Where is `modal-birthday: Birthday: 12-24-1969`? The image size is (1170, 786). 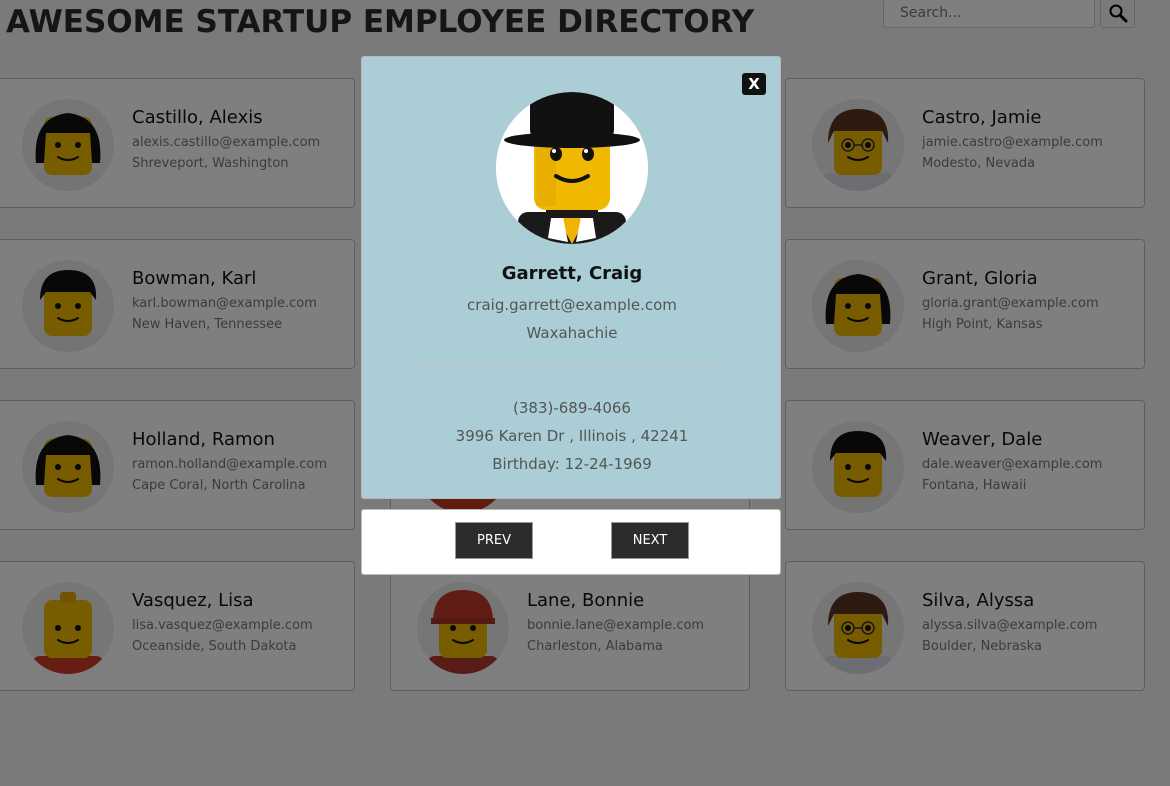
modal-birthday: Birthday: 12-24-1969 is located at coordinates (572, 464).